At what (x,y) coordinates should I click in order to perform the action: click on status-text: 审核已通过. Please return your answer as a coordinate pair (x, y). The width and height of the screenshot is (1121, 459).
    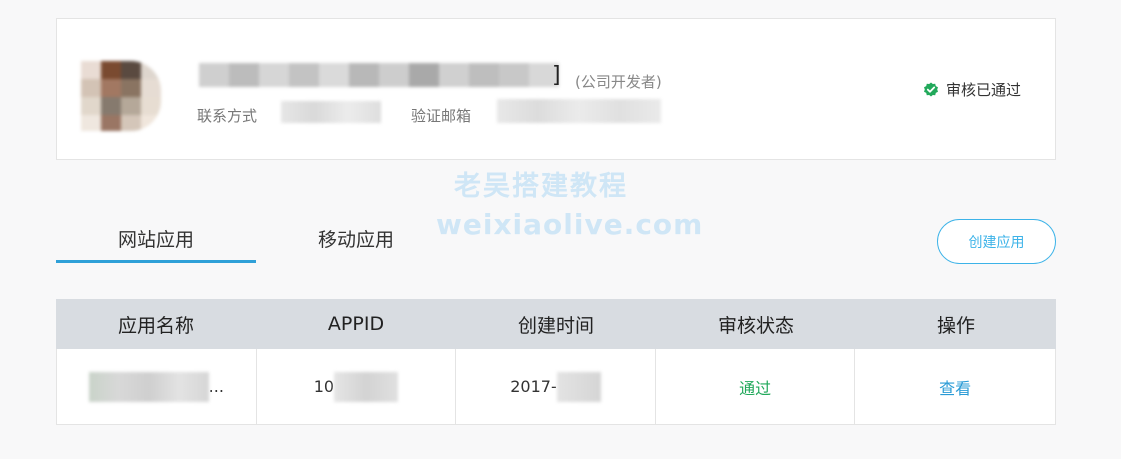
    Looking at the image, I should click on (983, 90).